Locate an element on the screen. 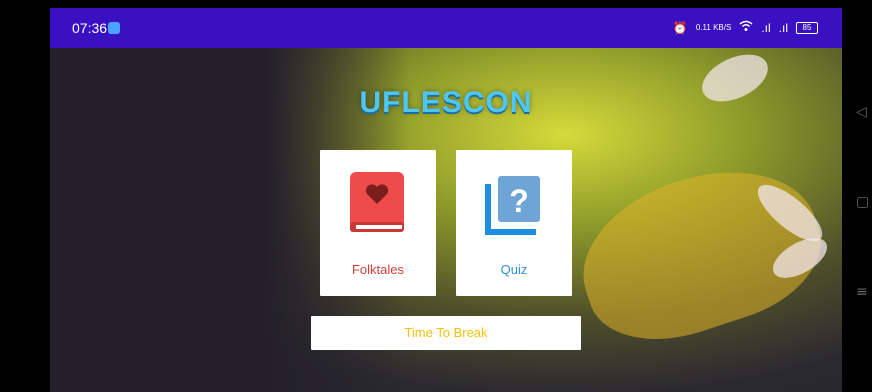 The width and height of the screenshot is (872, 392). notification-app-icon is located at coordinates (114, 28).